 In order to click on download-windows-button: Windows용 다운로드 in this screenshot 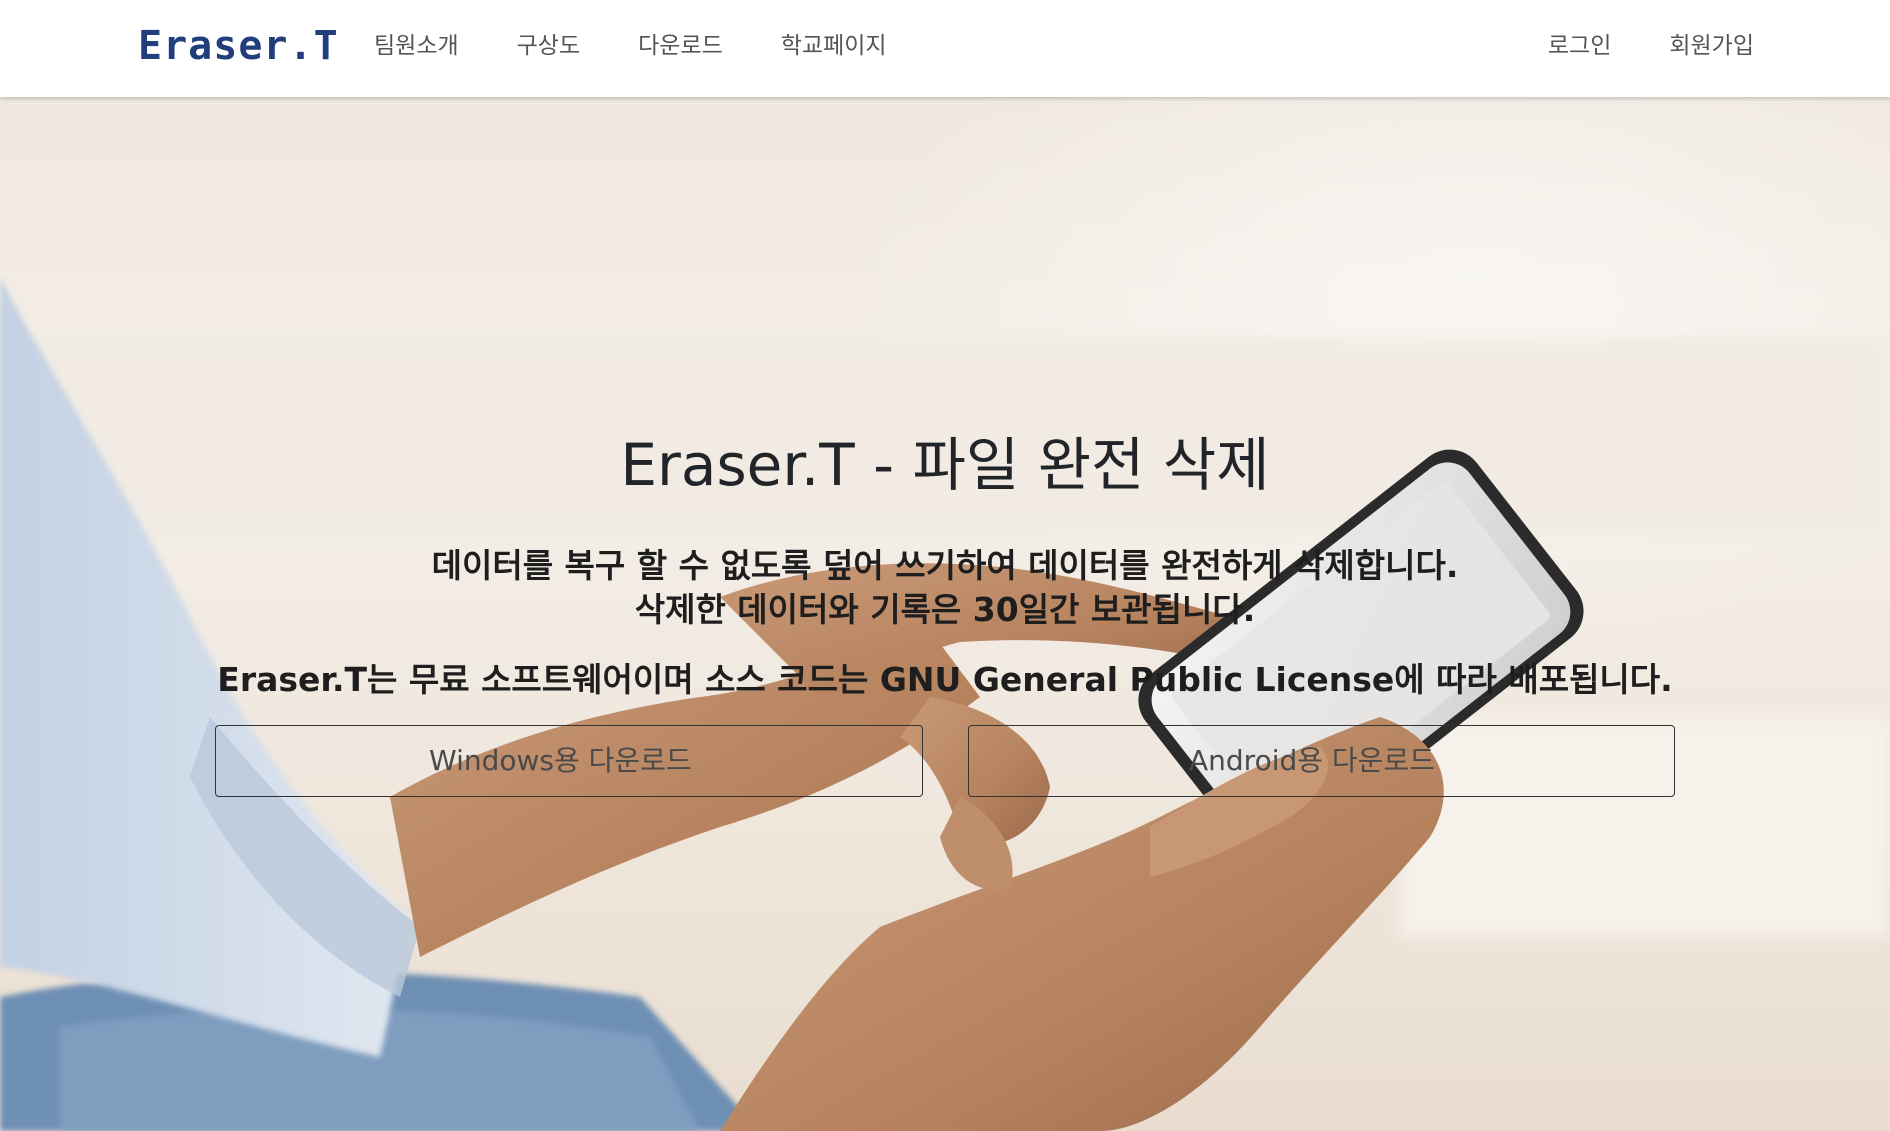, I will do `click(569, 761)`.